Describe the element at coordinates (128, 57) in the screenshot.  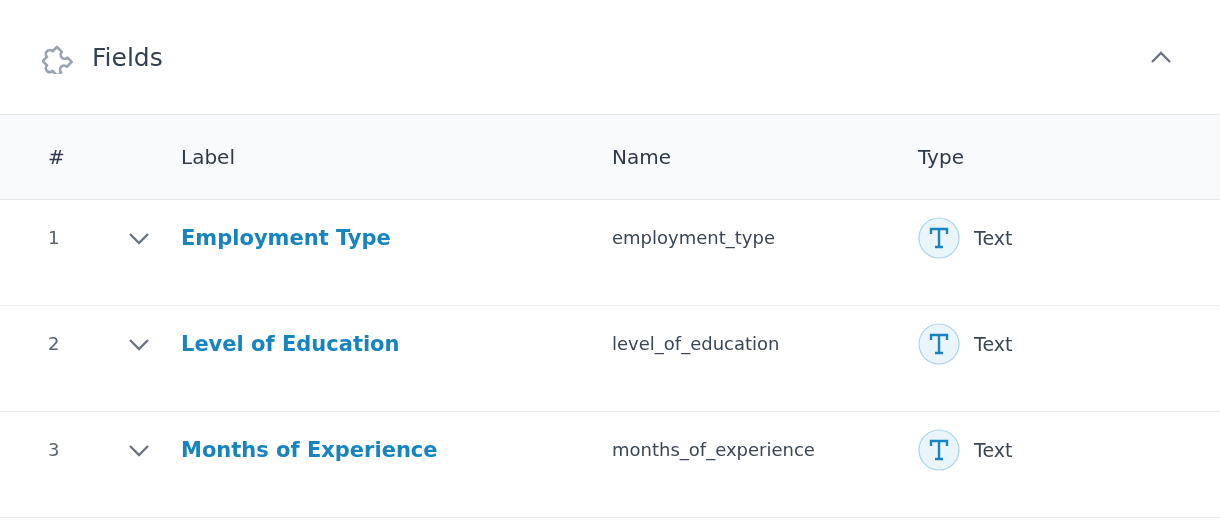
I see `panel-title: Fields` at that location.